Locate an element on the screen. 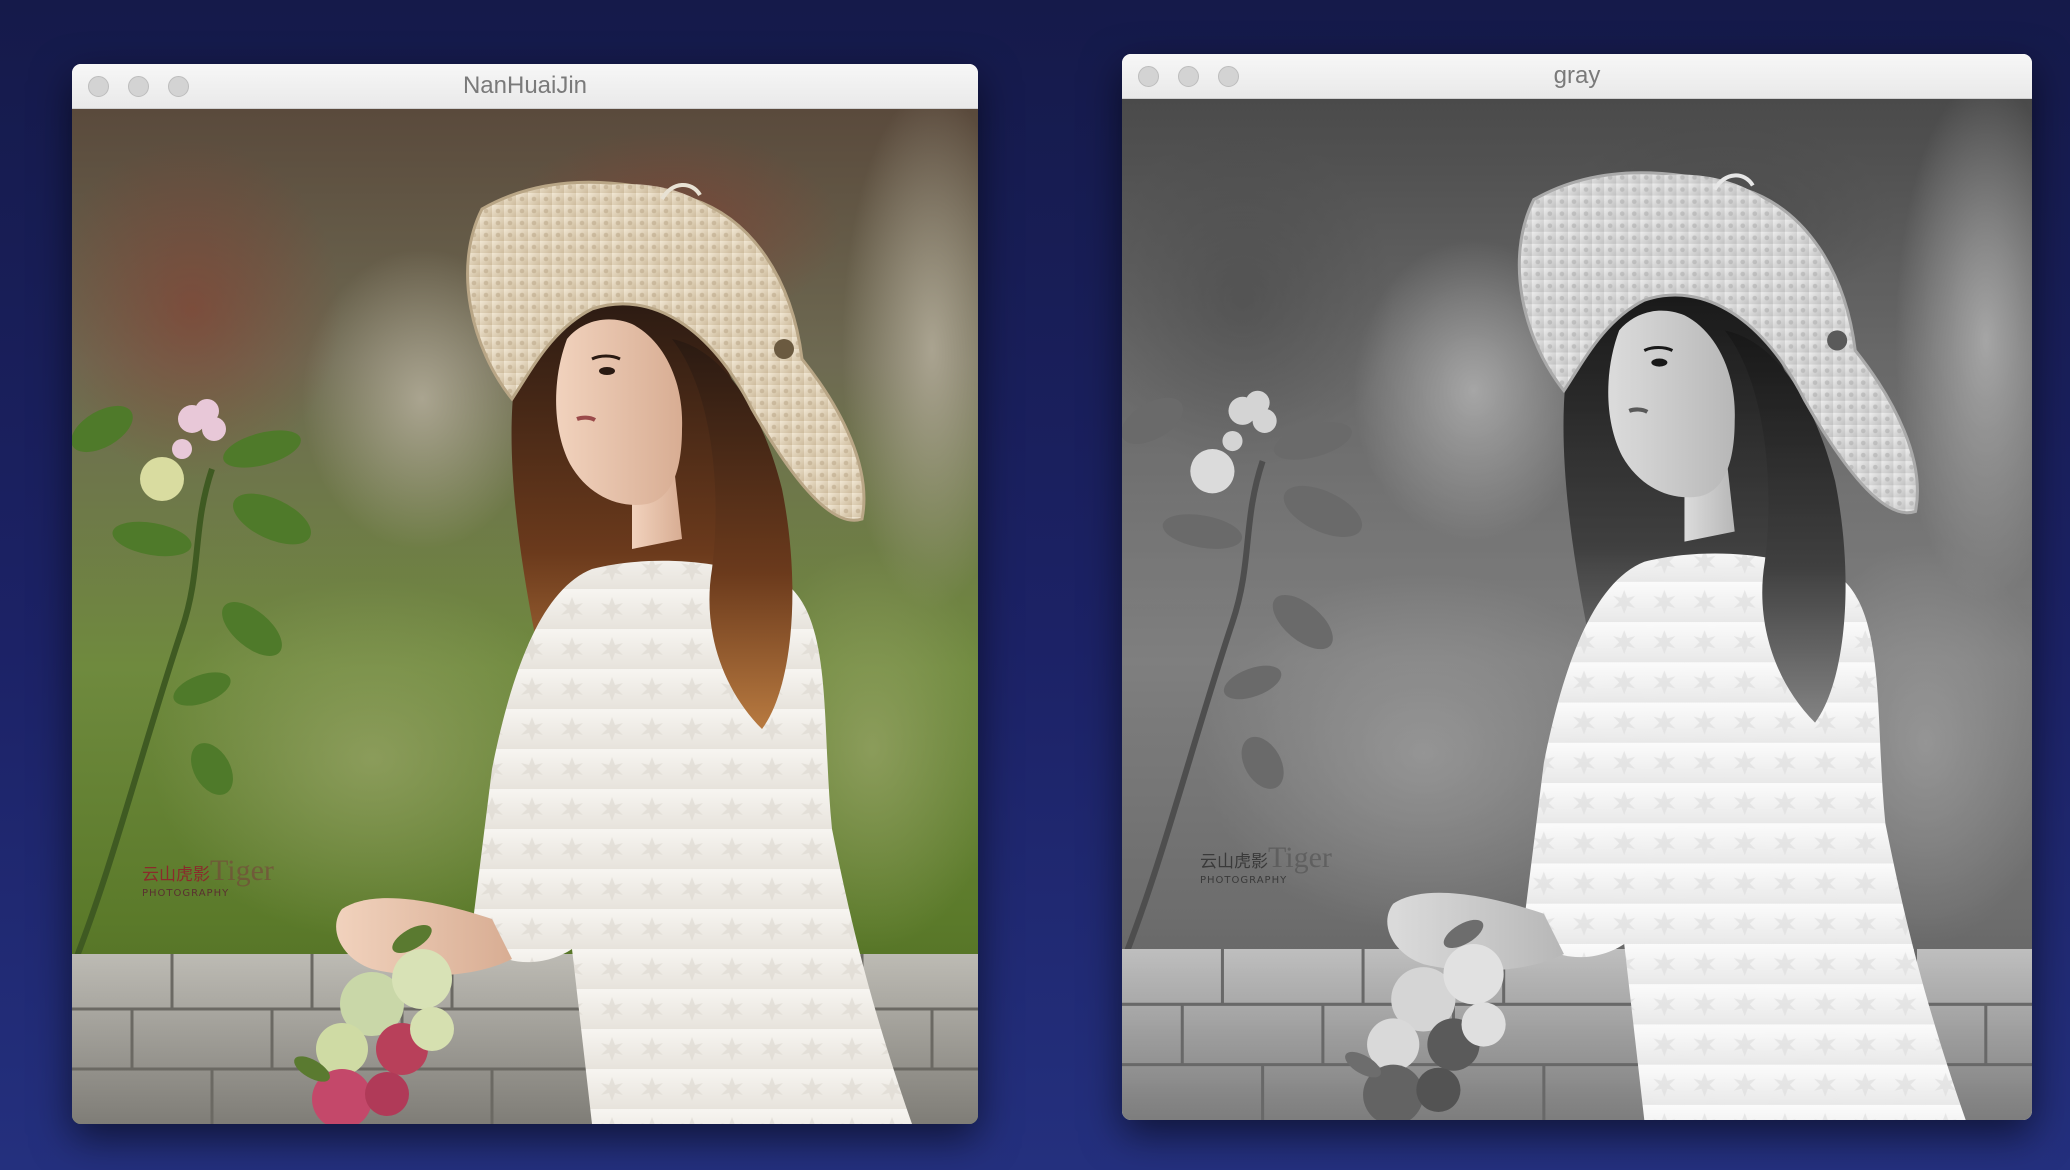 The image size is (2070, 1170). window-title: gray is located at coordinates (1577, 75).